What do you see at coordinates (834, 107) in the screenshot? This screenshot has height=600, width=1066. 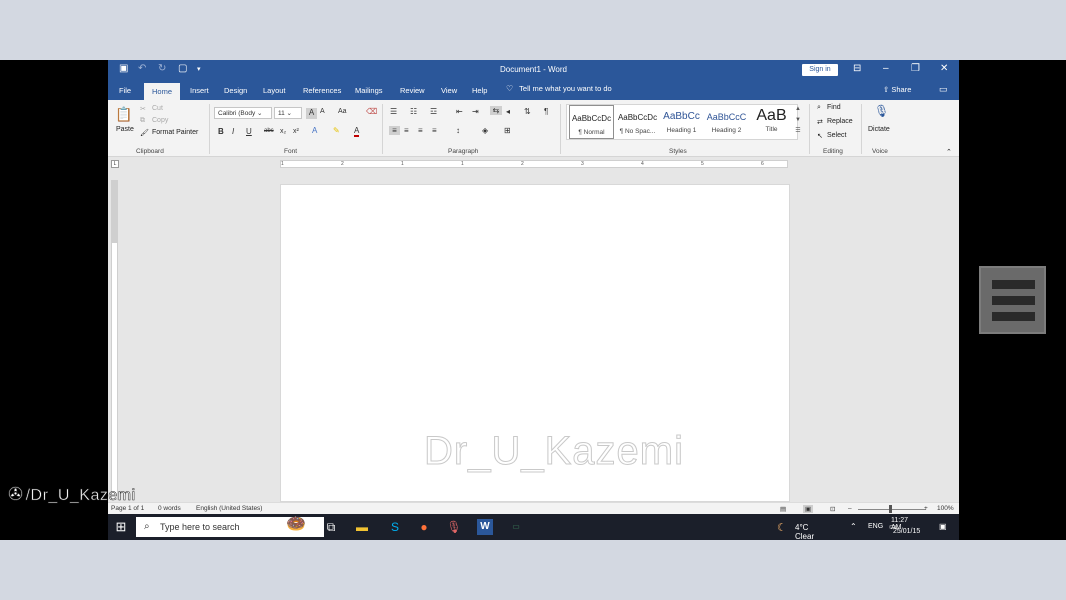 I see `find-button: Find` at bounding box center [834, 107].